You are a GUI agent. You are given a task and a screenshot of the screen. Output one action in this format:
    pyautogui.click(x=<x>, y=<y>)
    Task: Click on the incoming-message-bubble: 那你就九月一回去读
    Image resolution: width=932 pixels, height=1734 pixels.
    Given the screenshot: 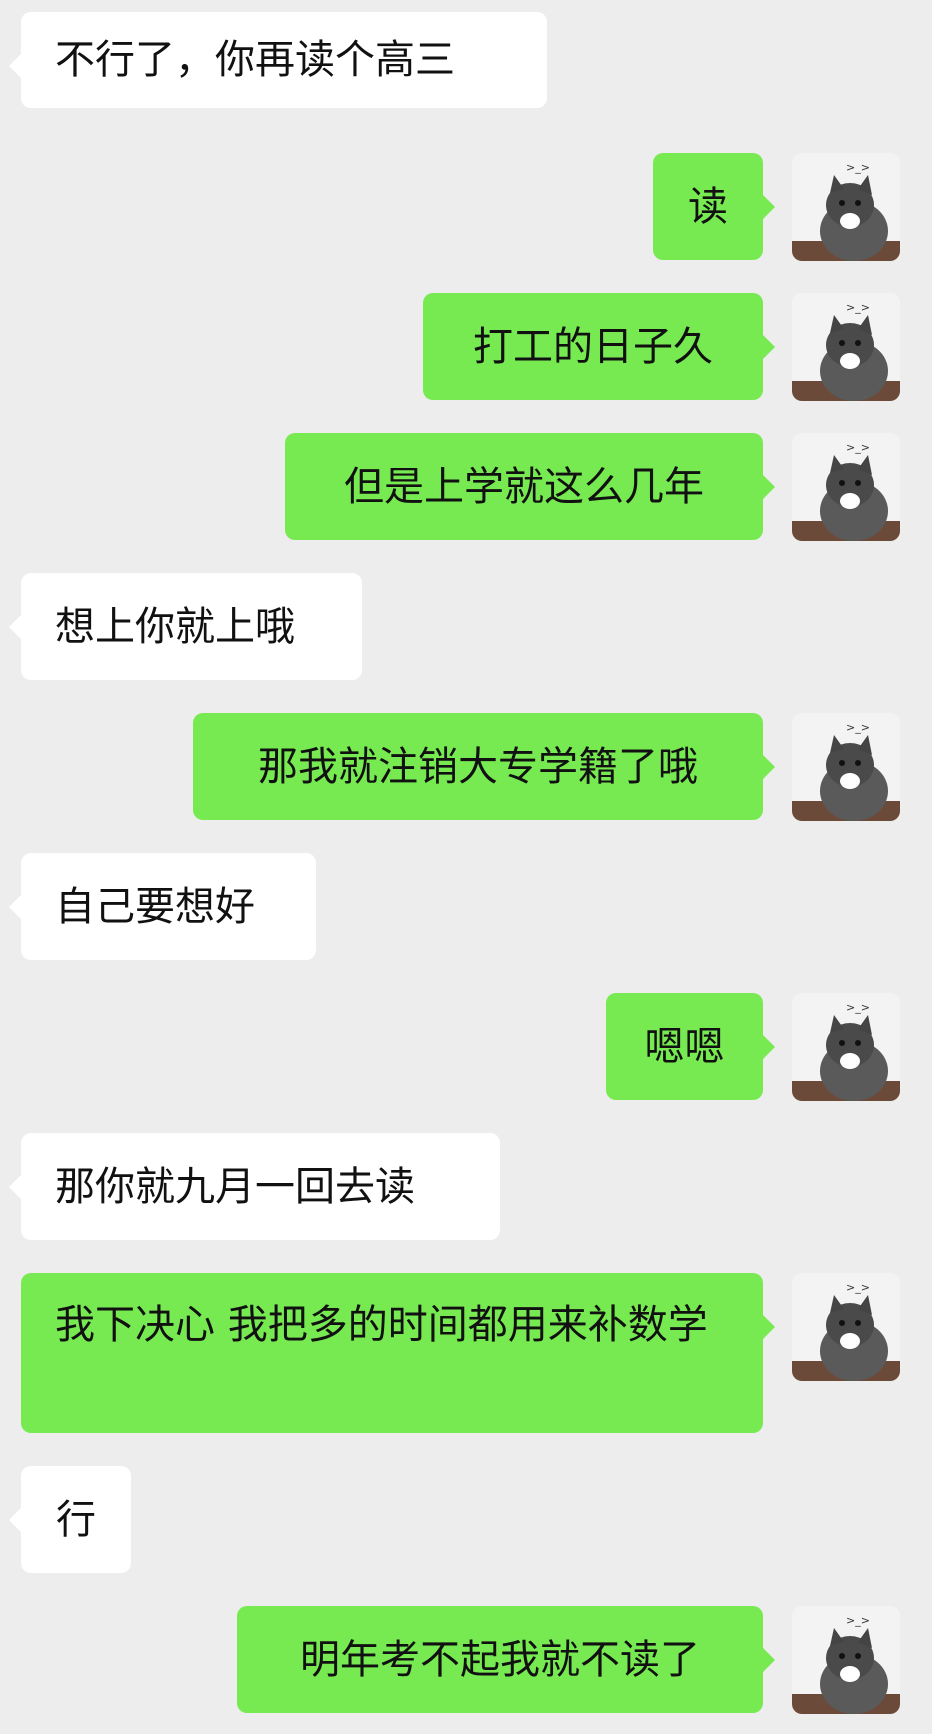 What is the action you would take?
    pyautogui.click(x=254, y=1186)
    